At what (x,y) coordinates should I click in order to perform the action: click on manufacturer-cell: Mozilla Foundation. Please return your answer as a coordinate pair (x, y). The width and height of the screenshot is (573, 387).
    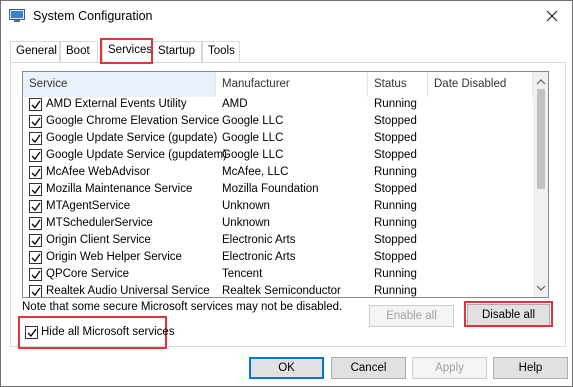
    Looking at the image, I should click on (270, 189).